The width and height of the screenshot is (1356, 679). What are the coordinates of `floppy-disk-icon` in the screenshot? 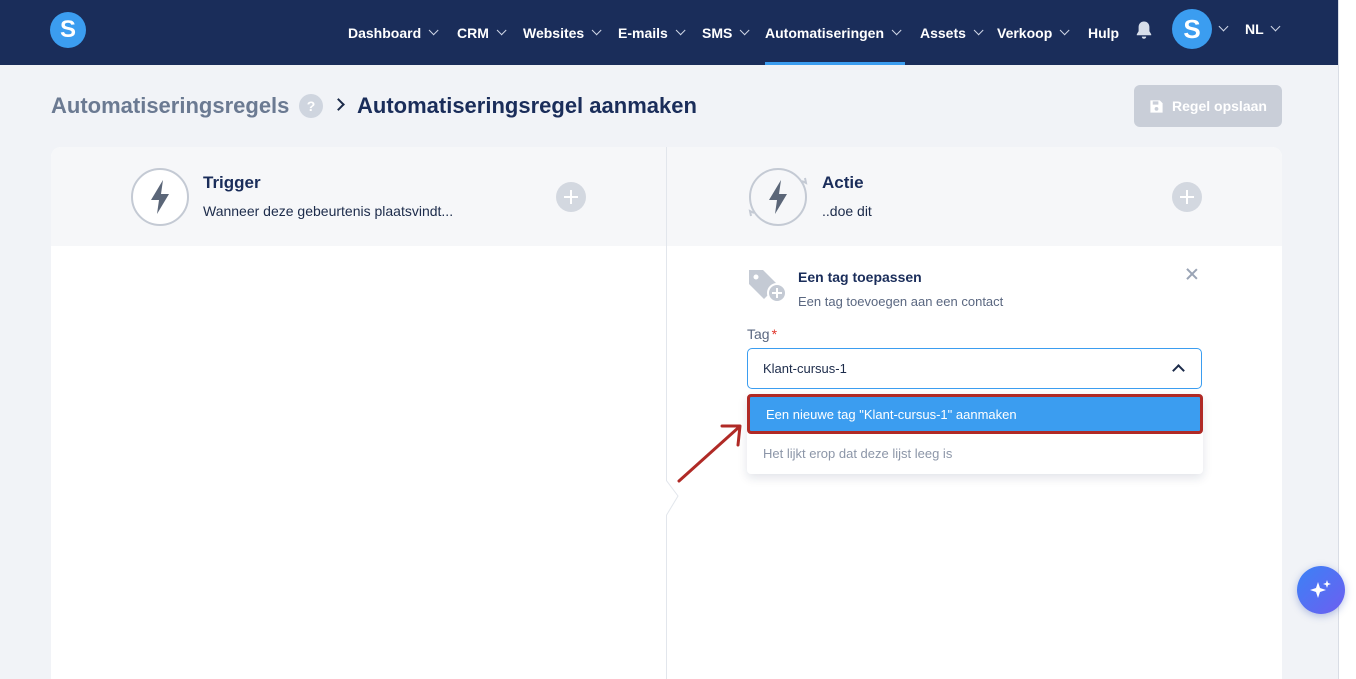 It's located at (1156, 106).